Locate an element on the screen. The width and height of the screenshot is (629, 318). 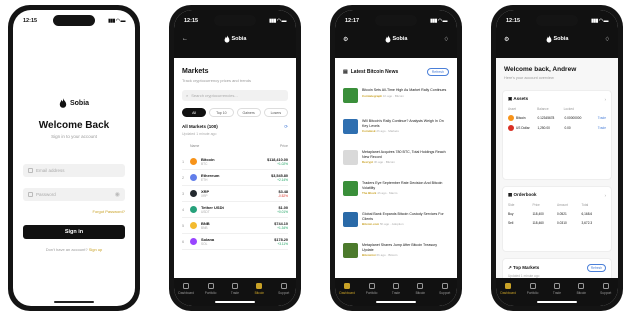
coin-change: +1.02% is located at coordinates (282, 163).